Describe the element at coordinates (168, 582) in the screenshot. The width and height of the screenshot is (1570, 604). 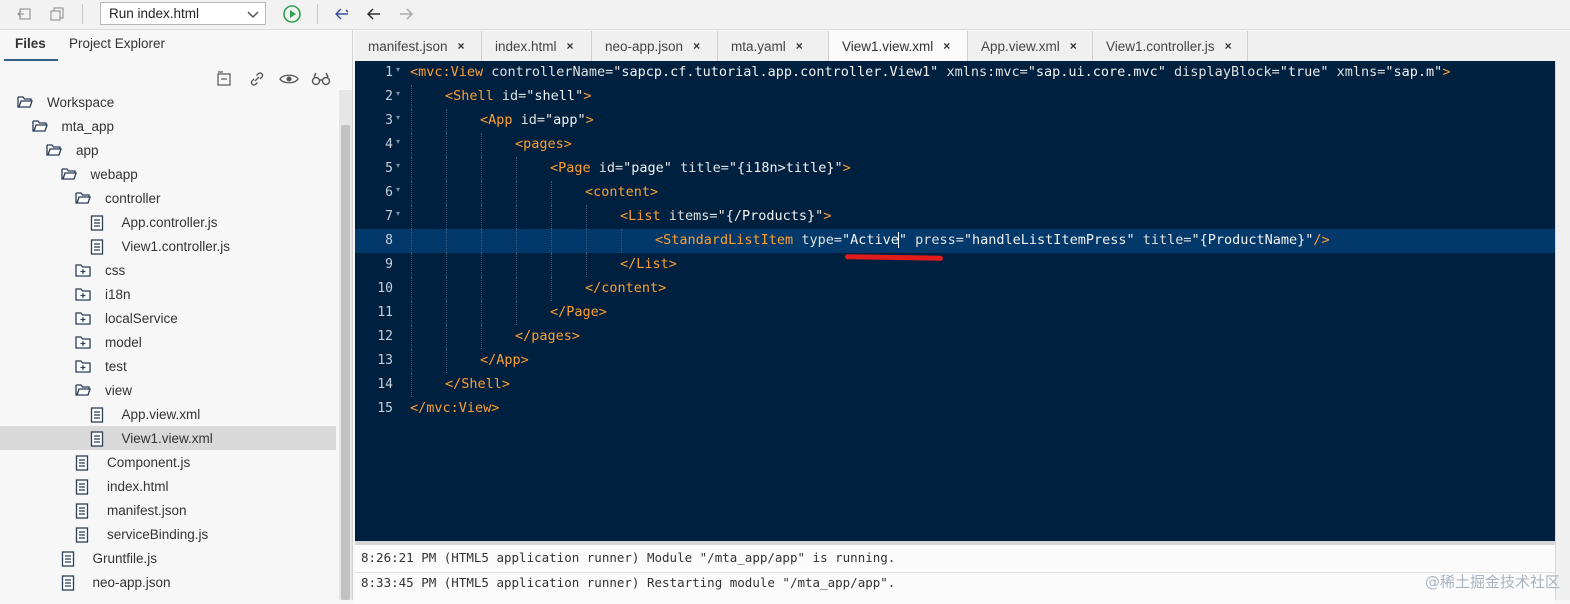
I see `tree-item: neo-app.json` at that location.